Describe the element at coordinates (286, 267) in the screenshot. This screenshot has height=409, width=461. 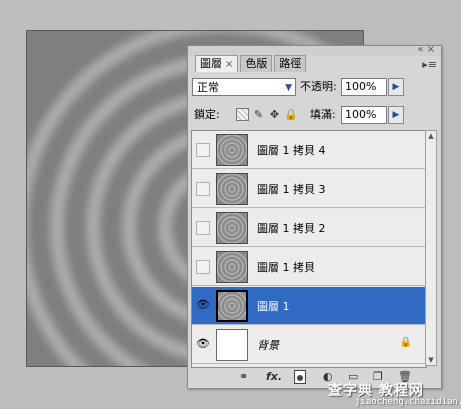
I see `layer-name: 圖層 1 拷貝` at that location.